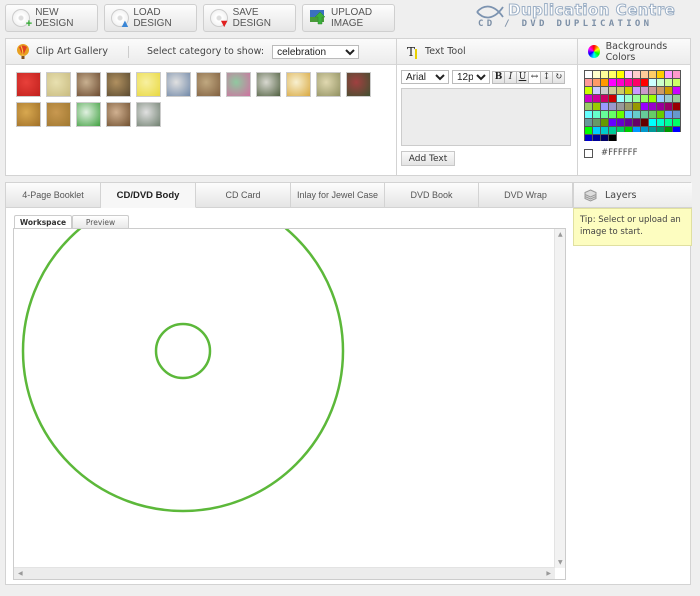 Image resolution: width=700 pixels, height=596 pixels. Describe the element at coordinates (526, 195) in the screenshot. I see `tab-dvd-wrap: DVD Wrap` at that location.